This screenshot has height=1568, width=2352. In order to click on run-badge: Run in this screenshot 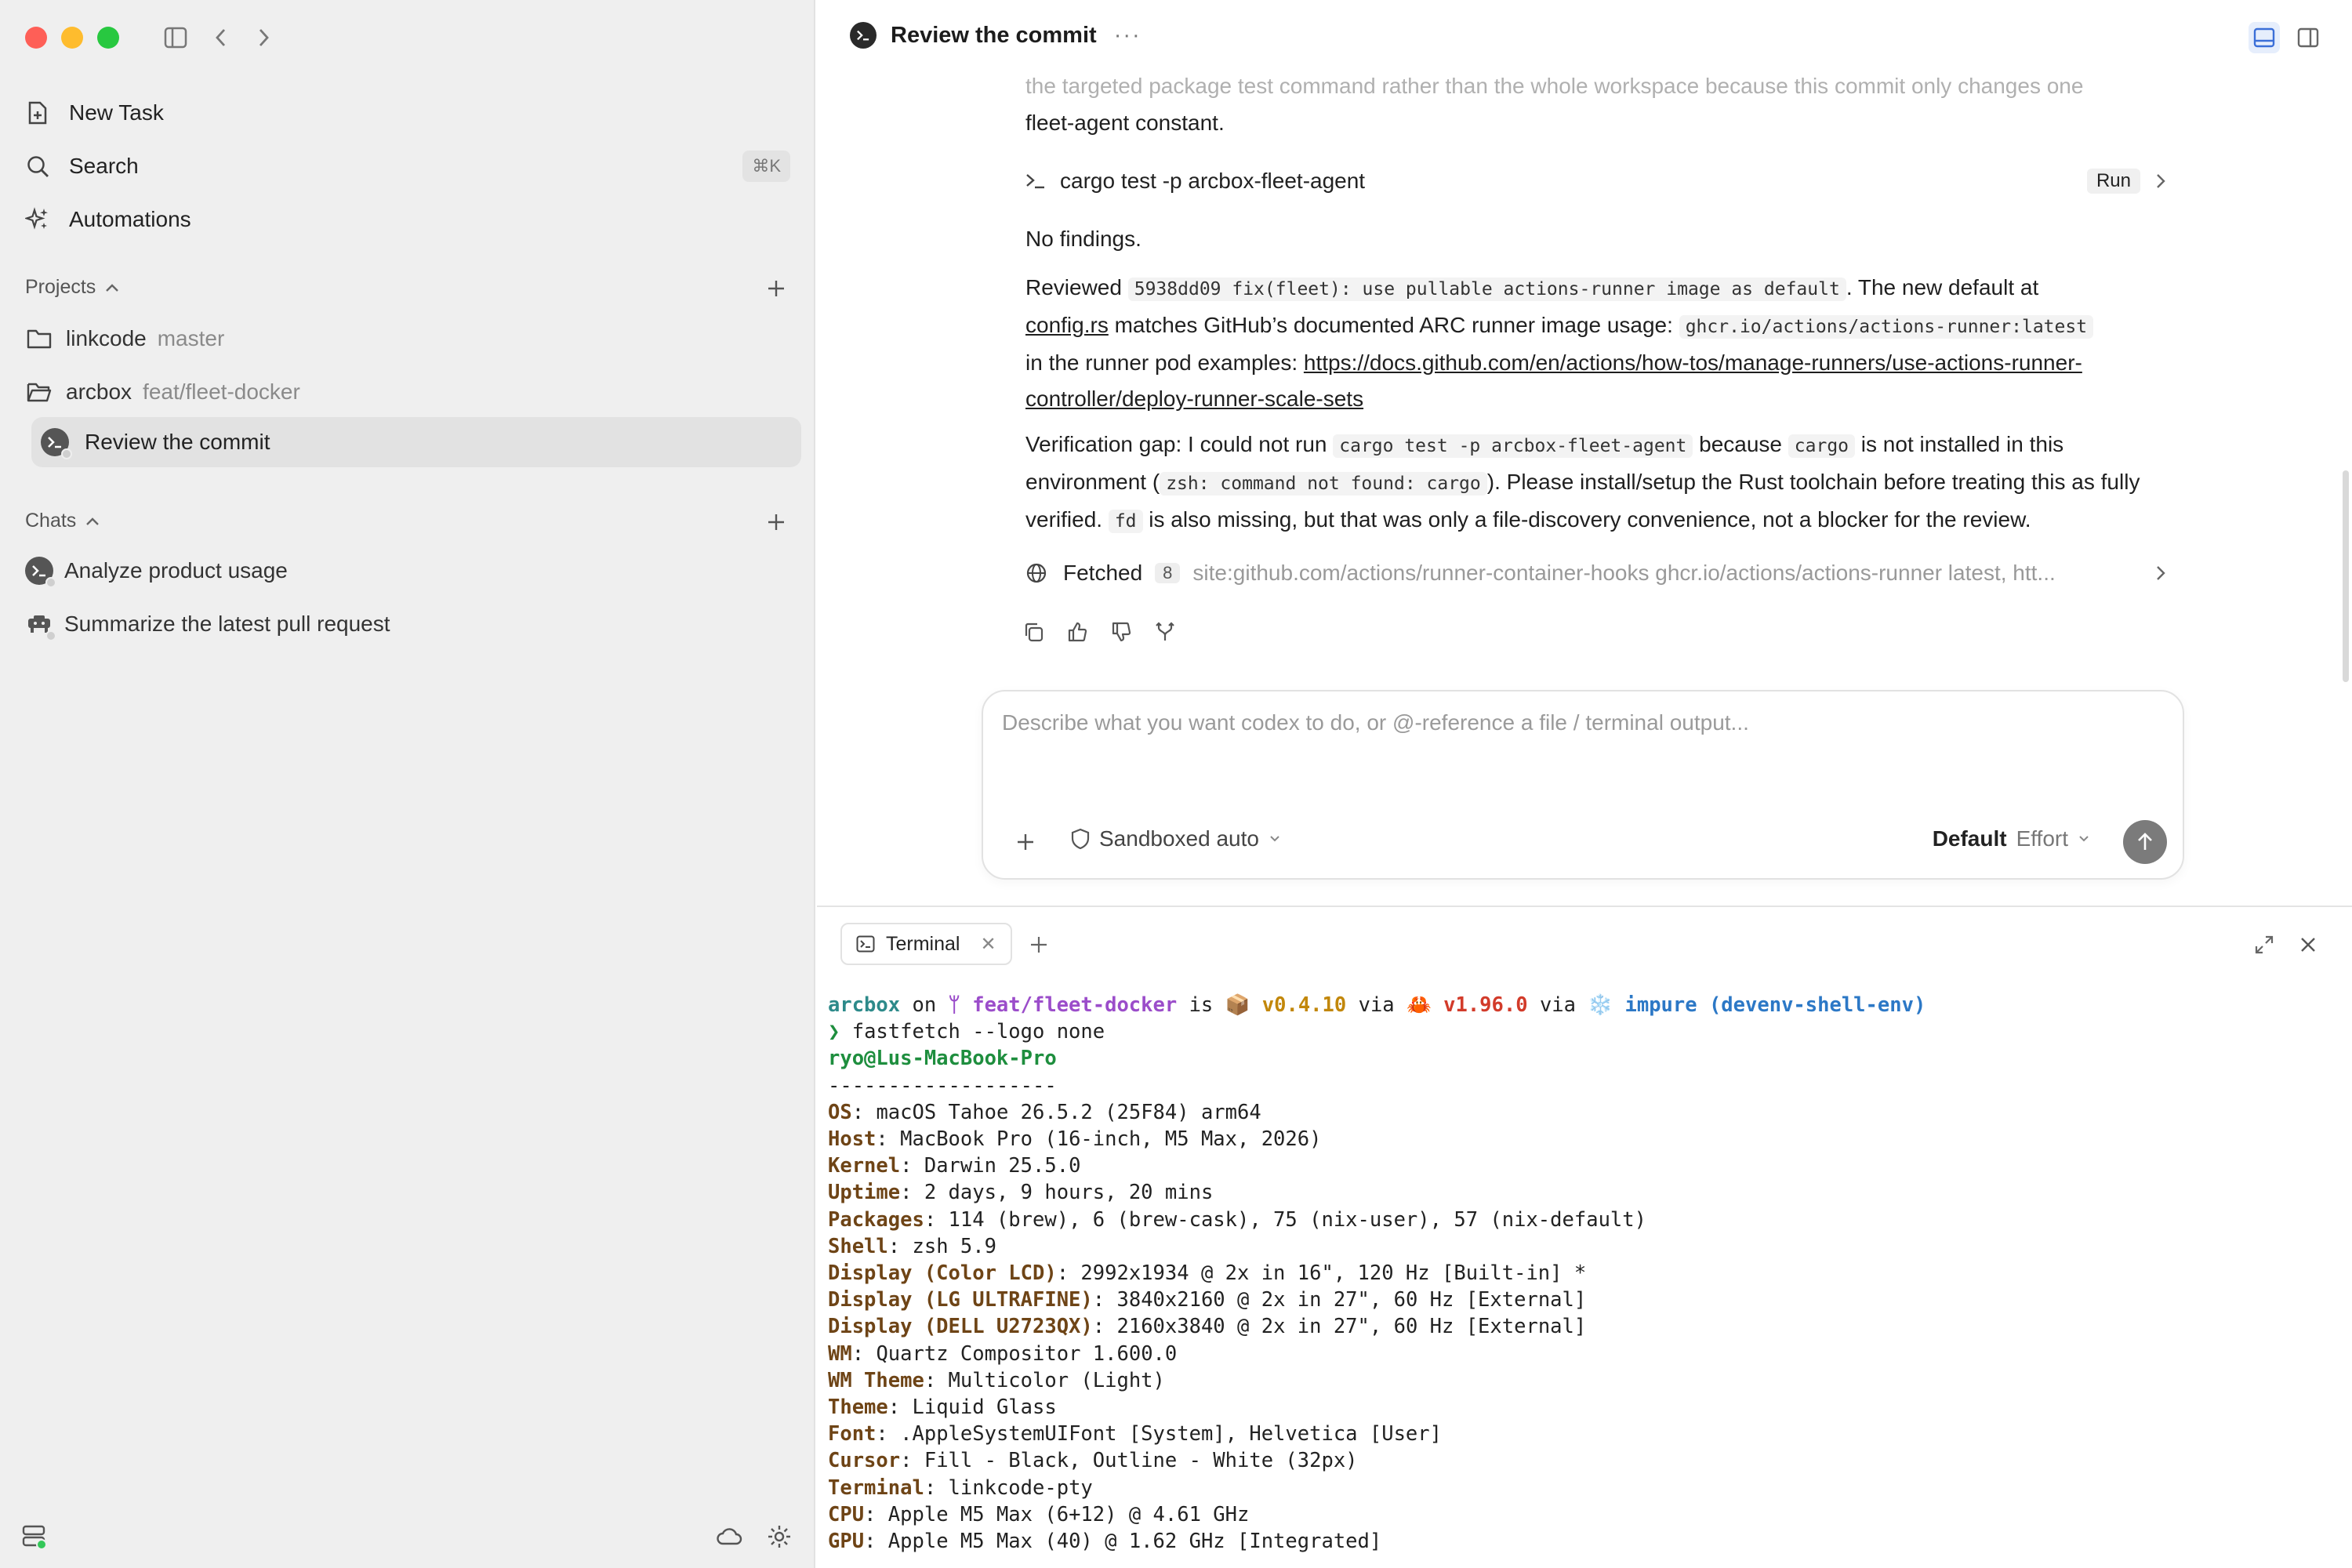, I will do `click(2113, 181)`.